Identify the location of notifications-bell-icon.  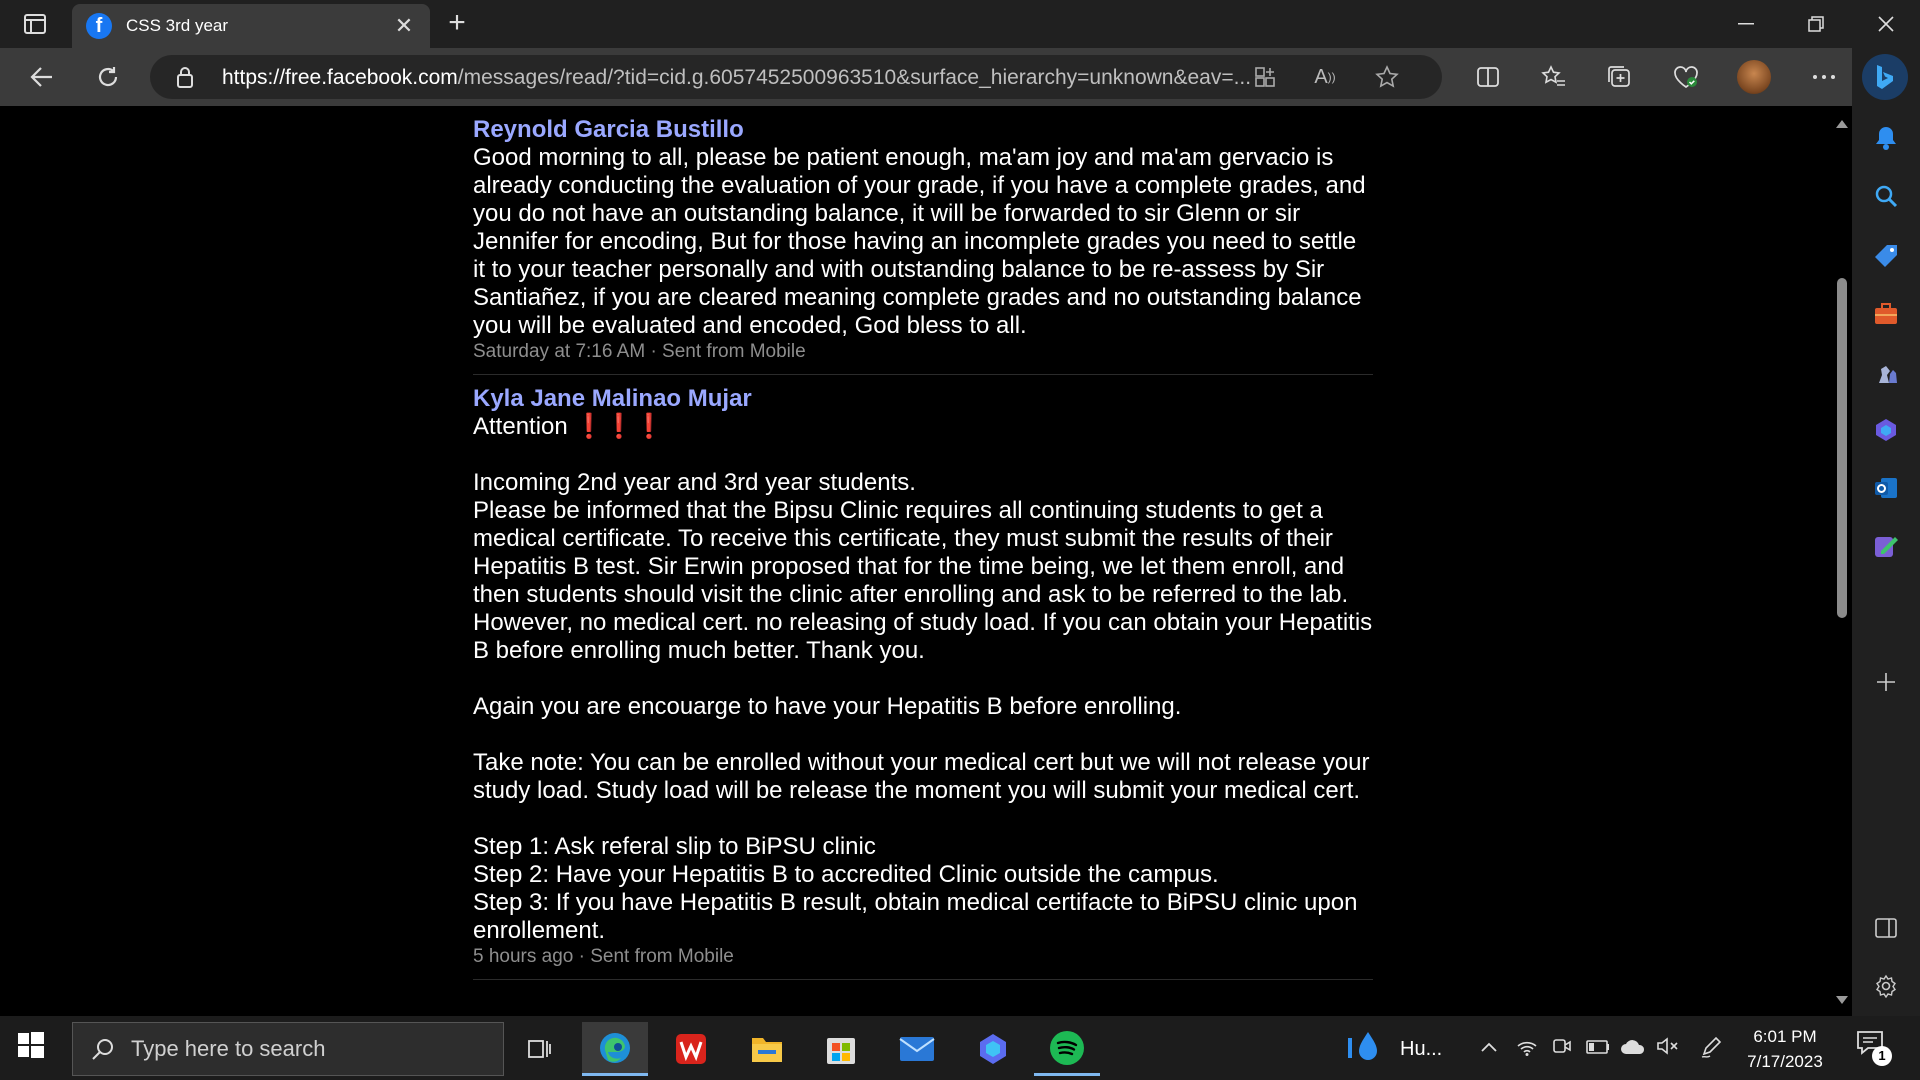
(1886, 138).